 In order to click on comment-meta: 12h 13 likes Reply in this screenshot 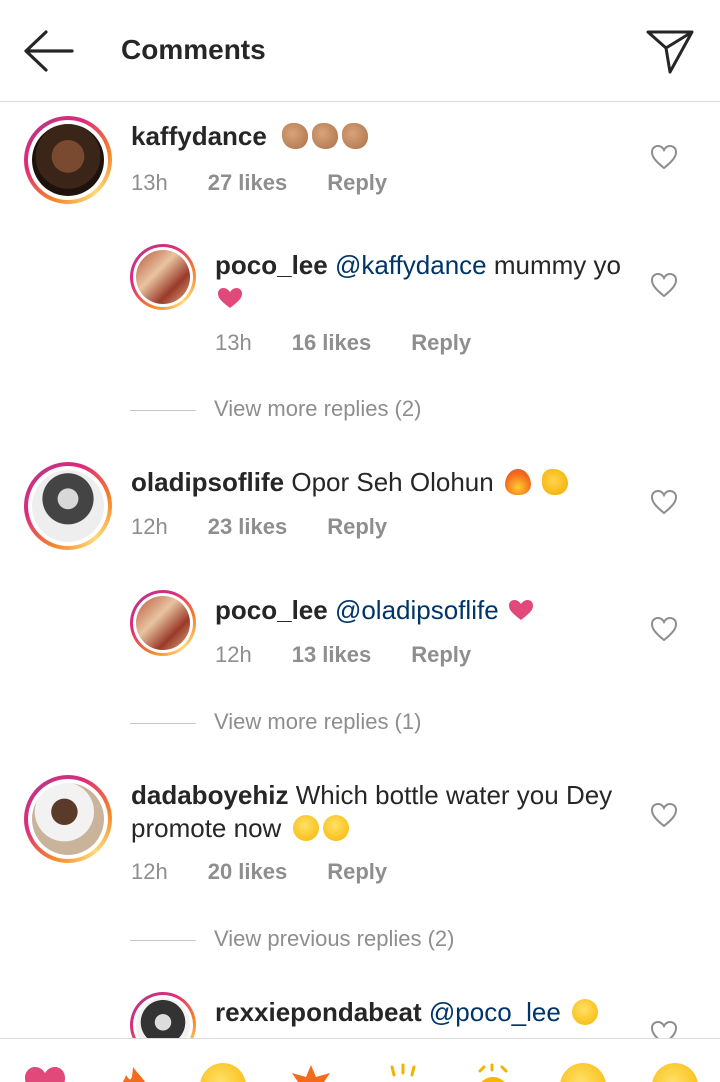, I will do `click(363, 655)`.